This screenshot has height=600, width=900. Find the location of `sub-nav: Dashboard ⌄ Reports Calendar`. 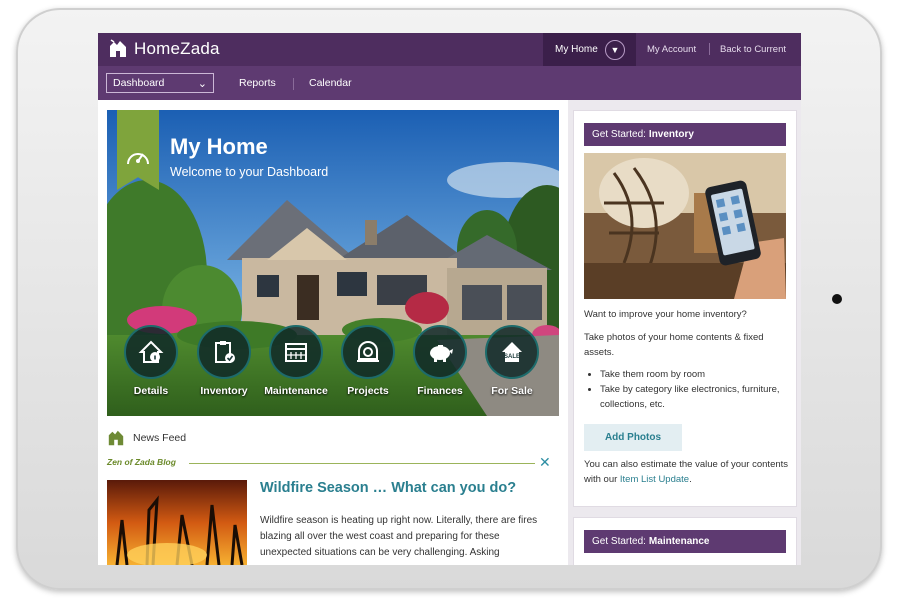

sub-nav: Dashboard ⌄ Reports Calendar is located at coordinates (449, 83).